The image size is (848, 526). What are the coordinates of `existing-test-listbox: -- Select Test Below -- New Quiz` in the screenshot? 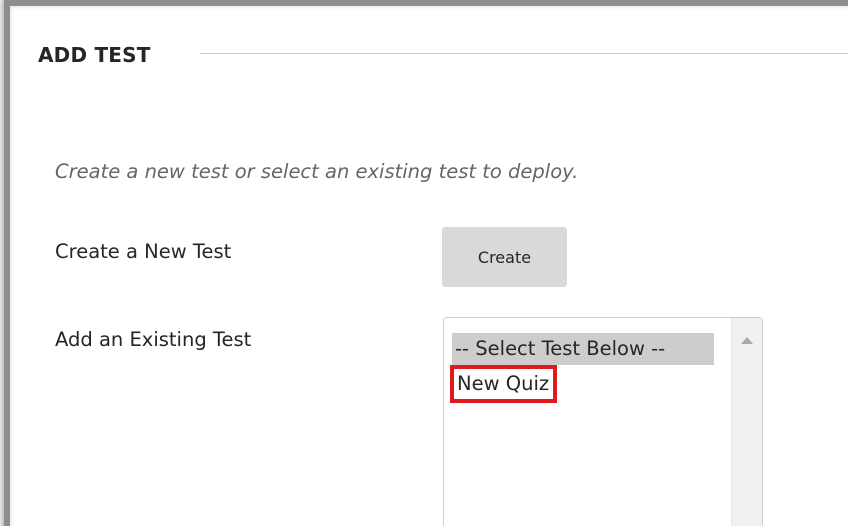 It's located at (603, 421).